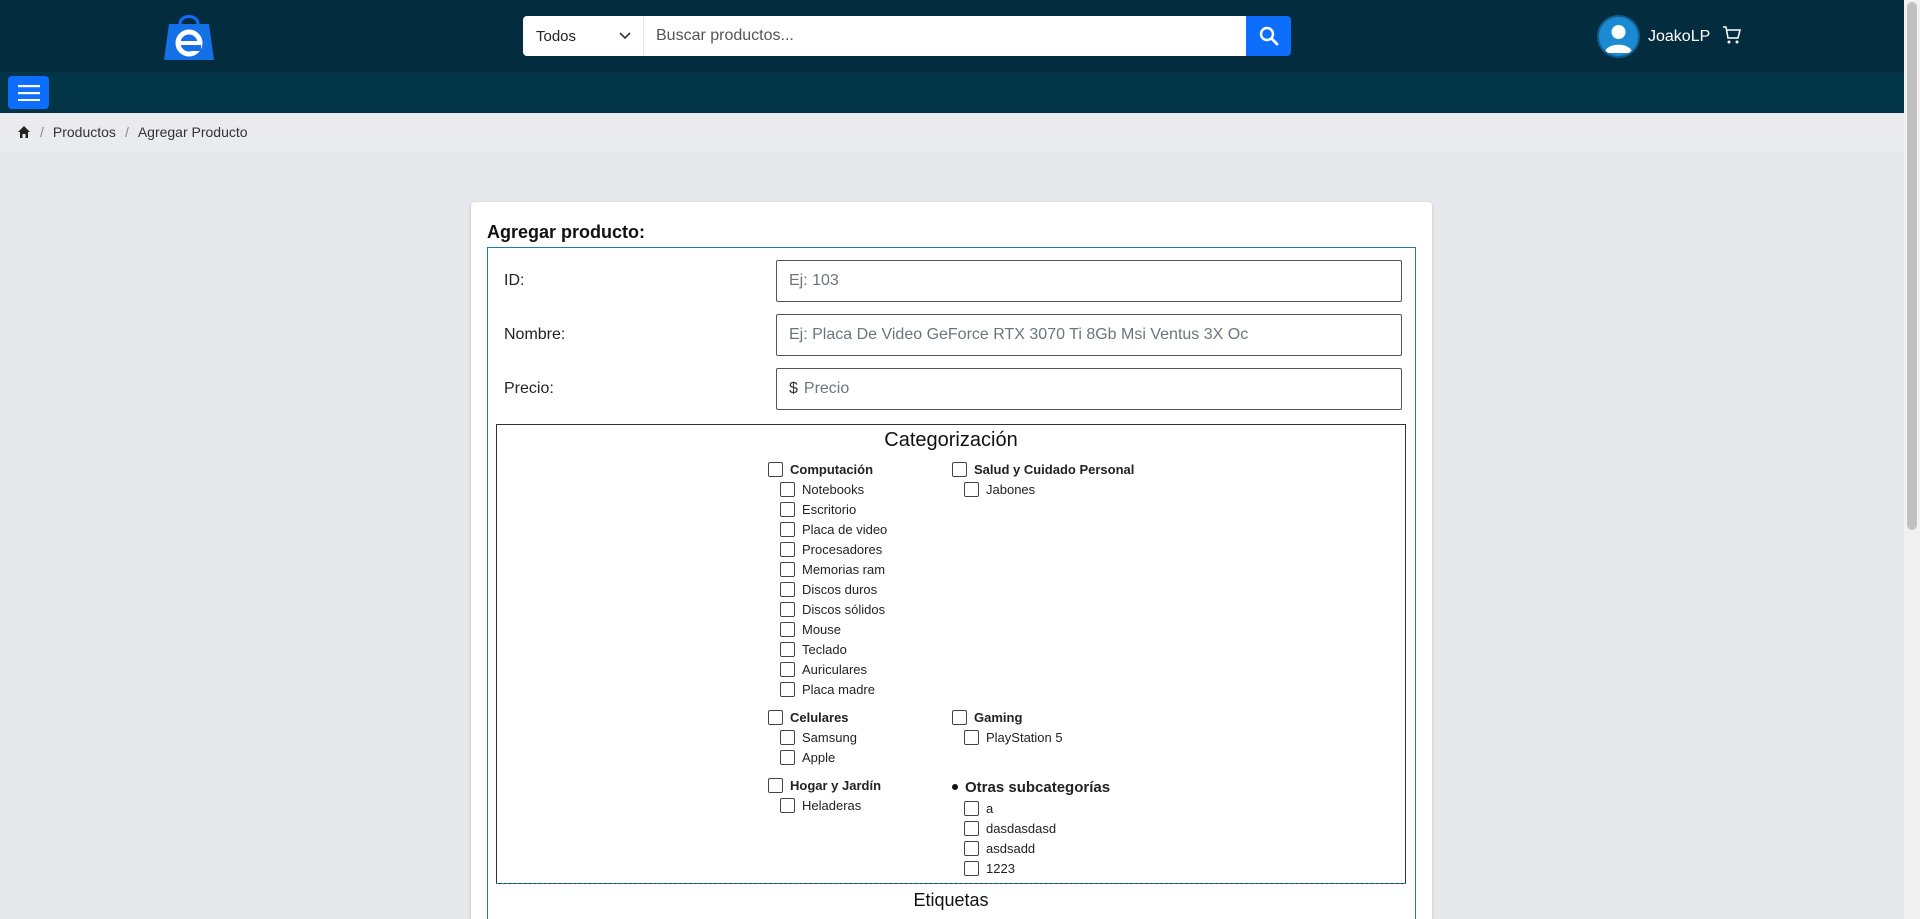  What do you see at coordinates (1000, 868) in the screenshot?
I see `subcategory-label: 1223` at bounding box center [1000, 868].